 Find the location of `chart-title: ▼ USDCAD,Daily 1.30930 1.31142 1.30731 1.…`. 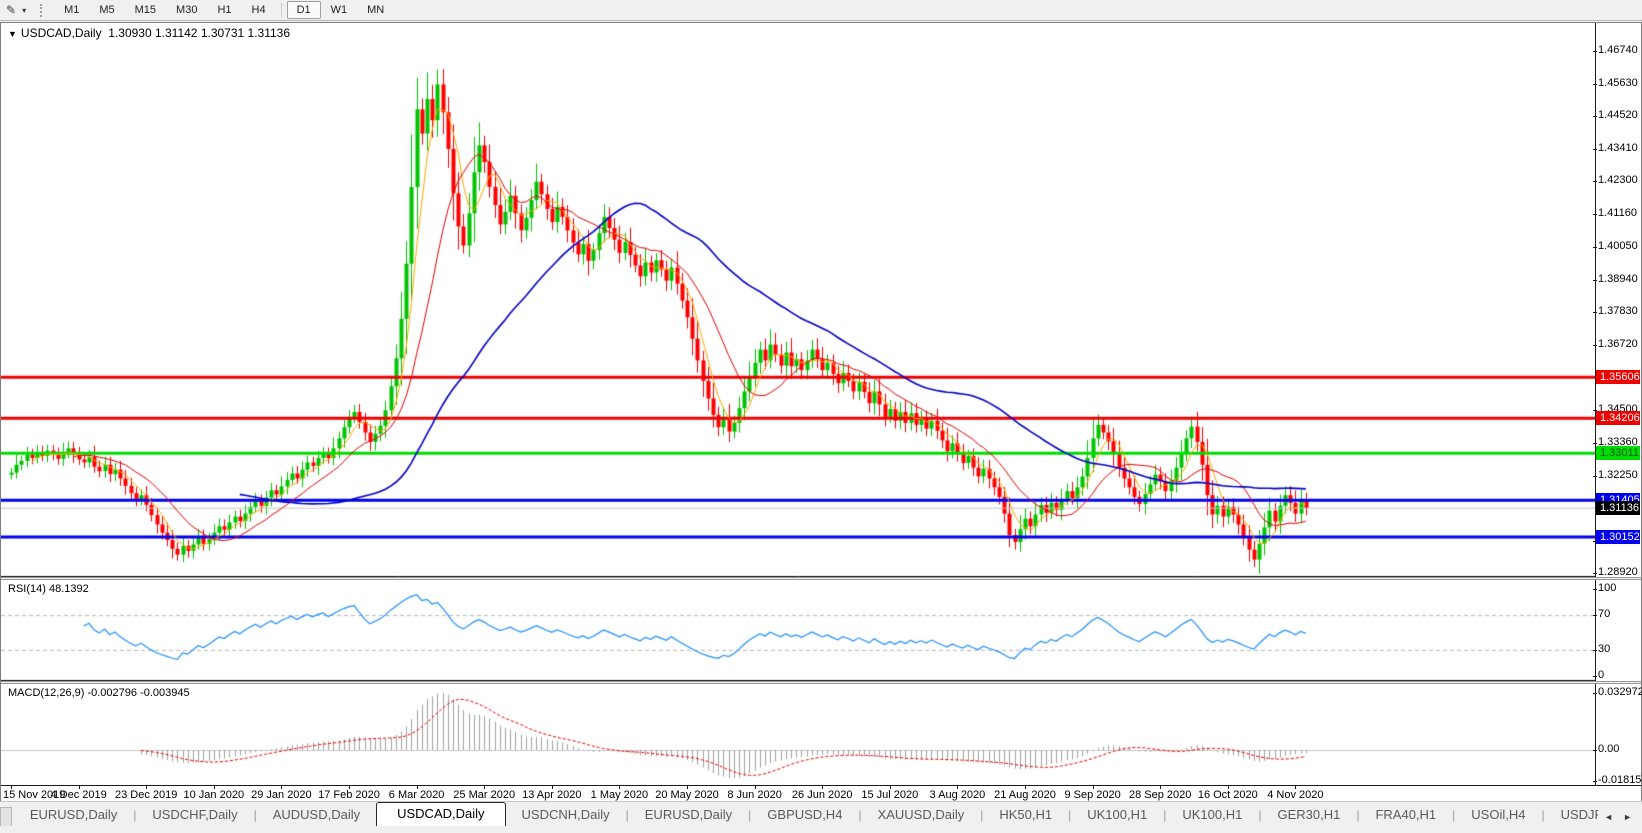

chart-title: ▼ USDCAD,Daily 1.30930 1.31142 1.30731 1.… is located at coordinates (149, 33).